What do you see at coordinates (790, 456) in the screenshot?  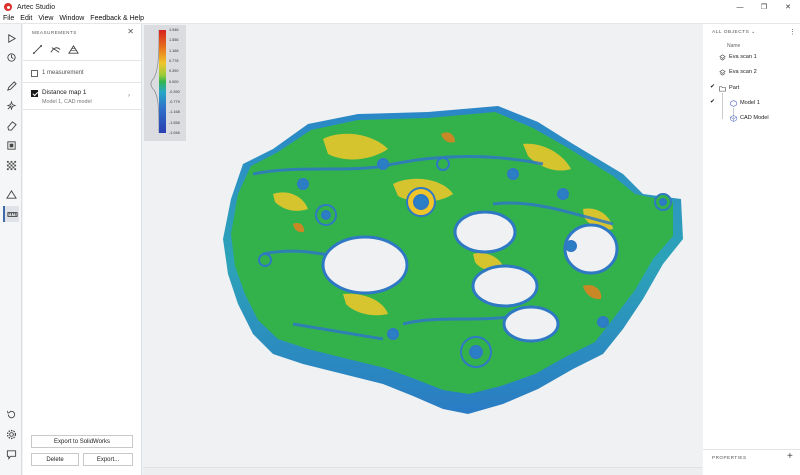 I see `add-icon: +` at bounding box center [790, 456].